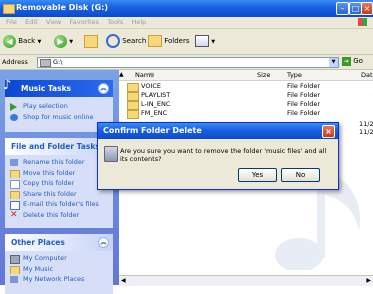 The image size is (373, 294). What do you see at coordinates (58, 62) in the screenshot?
I see `address-value: G:\` at bounding box center [58, 62].